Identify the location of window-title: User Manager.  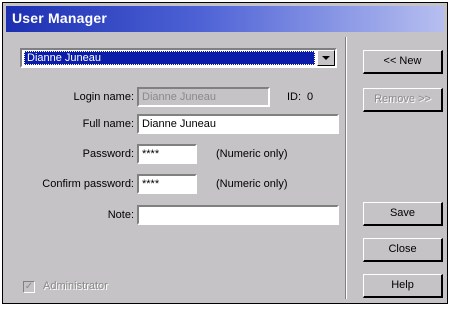
(59, 18).